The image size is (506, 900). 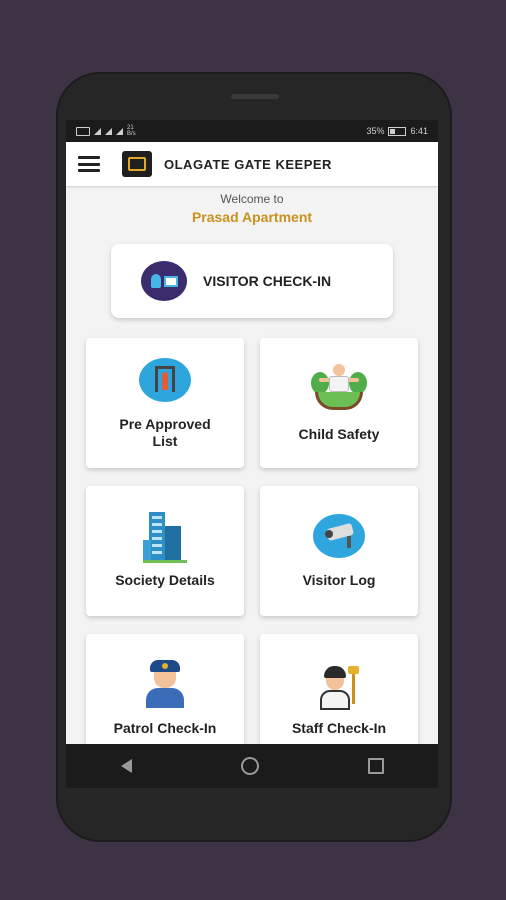 I want to click on navigation-bar, so click(x=252, y=766).